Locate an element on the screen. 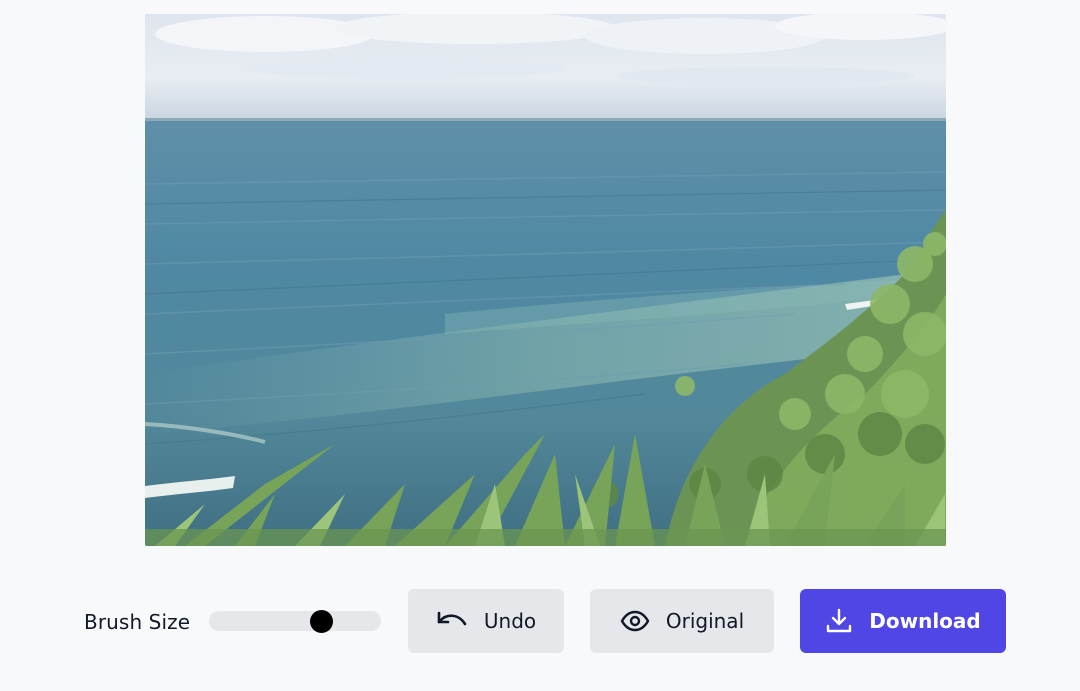 The width and height of the screenshot is (1080, 691). undo-button: Undo is located at coordinates (486, 621).